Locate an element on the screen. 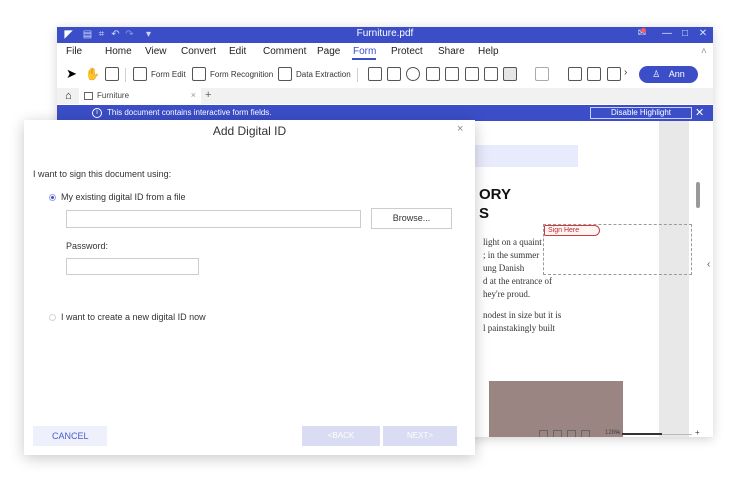 Image resolution: width=756 pixels, height=488 pixels. info-icon: i is located at coordinates (97, 113).